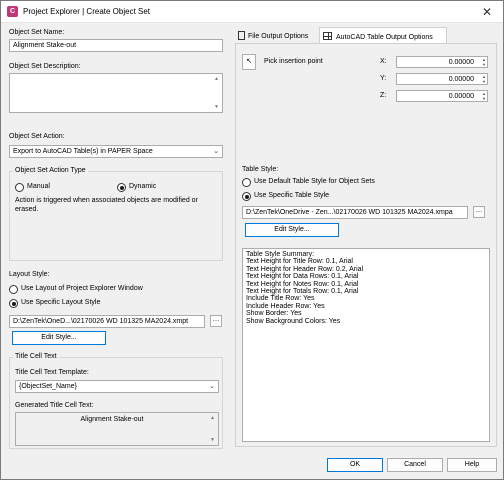 The width and height of the screenshot is (504, 480). Describe the element at coordinates (305, 269) in the screenshot. I see `summary-line: Text Height for Header Row: 0.2, Arial` at that location.